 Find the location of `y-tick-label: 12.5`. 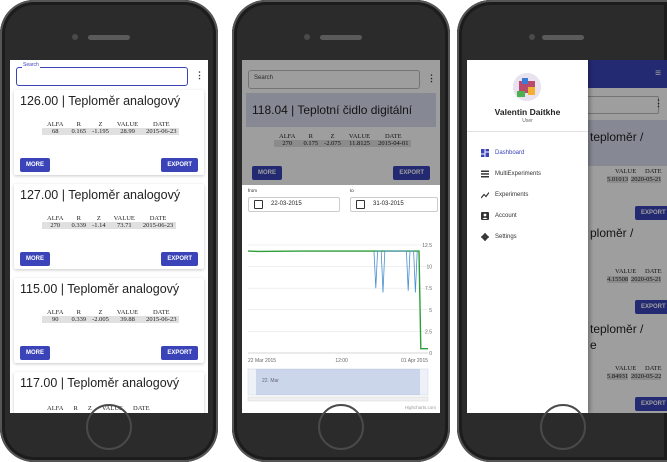

y-tick-label: 12.5 is located at coordinates (427, 246).